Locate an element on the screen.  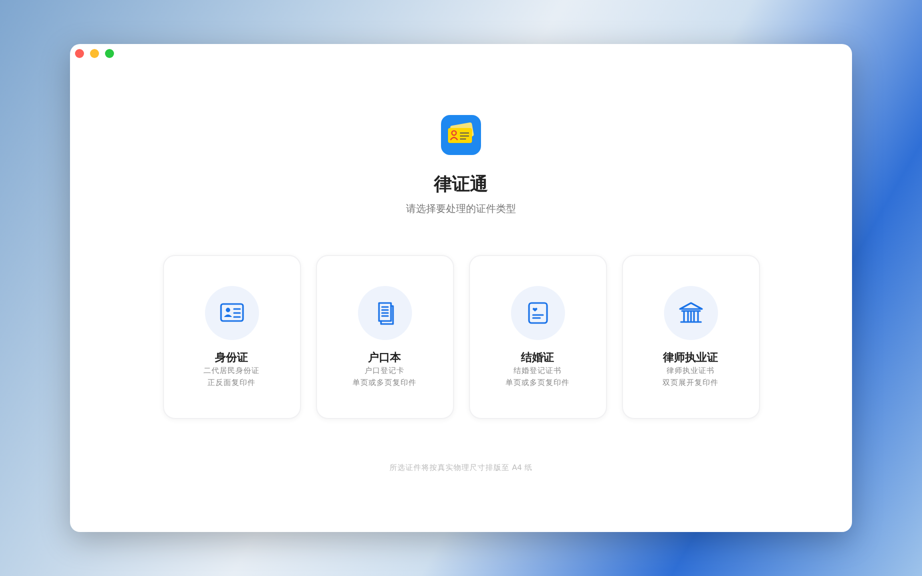
card-title: 户口本 is located at coordinates (384, 357).